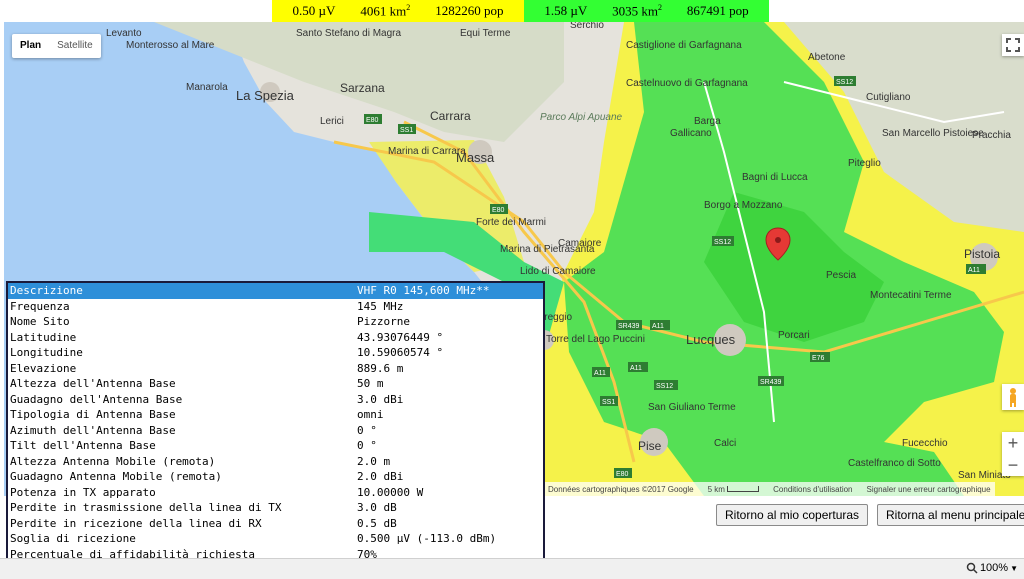 The height and width of the screenshot is (579, 1024). What do you see at coordinates (207, 87) in the screenshot?
I see `map-label: Manarola` at bounding box center [207, 87].